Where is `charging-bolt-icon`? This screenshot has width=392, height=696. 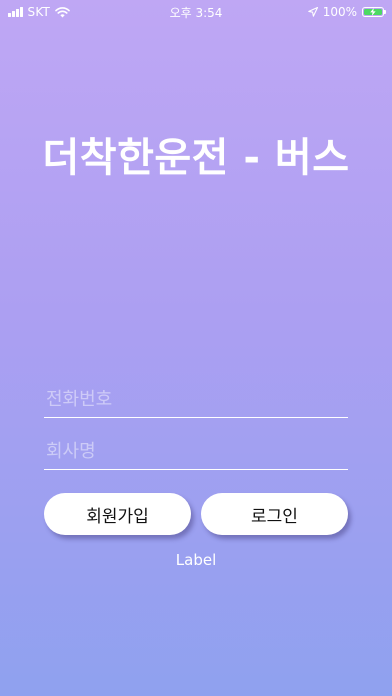
charging-bolt-icon is located at coordinates (373, 11).